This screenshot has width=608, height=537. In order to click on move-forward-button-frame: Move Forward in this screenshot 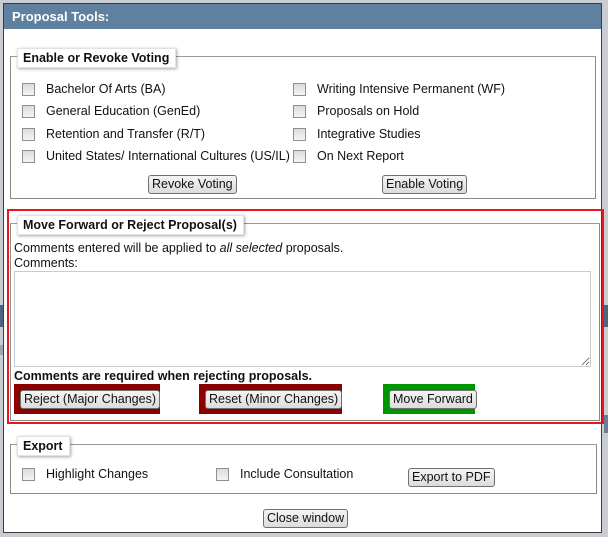, I will do `click(430, 399)`.